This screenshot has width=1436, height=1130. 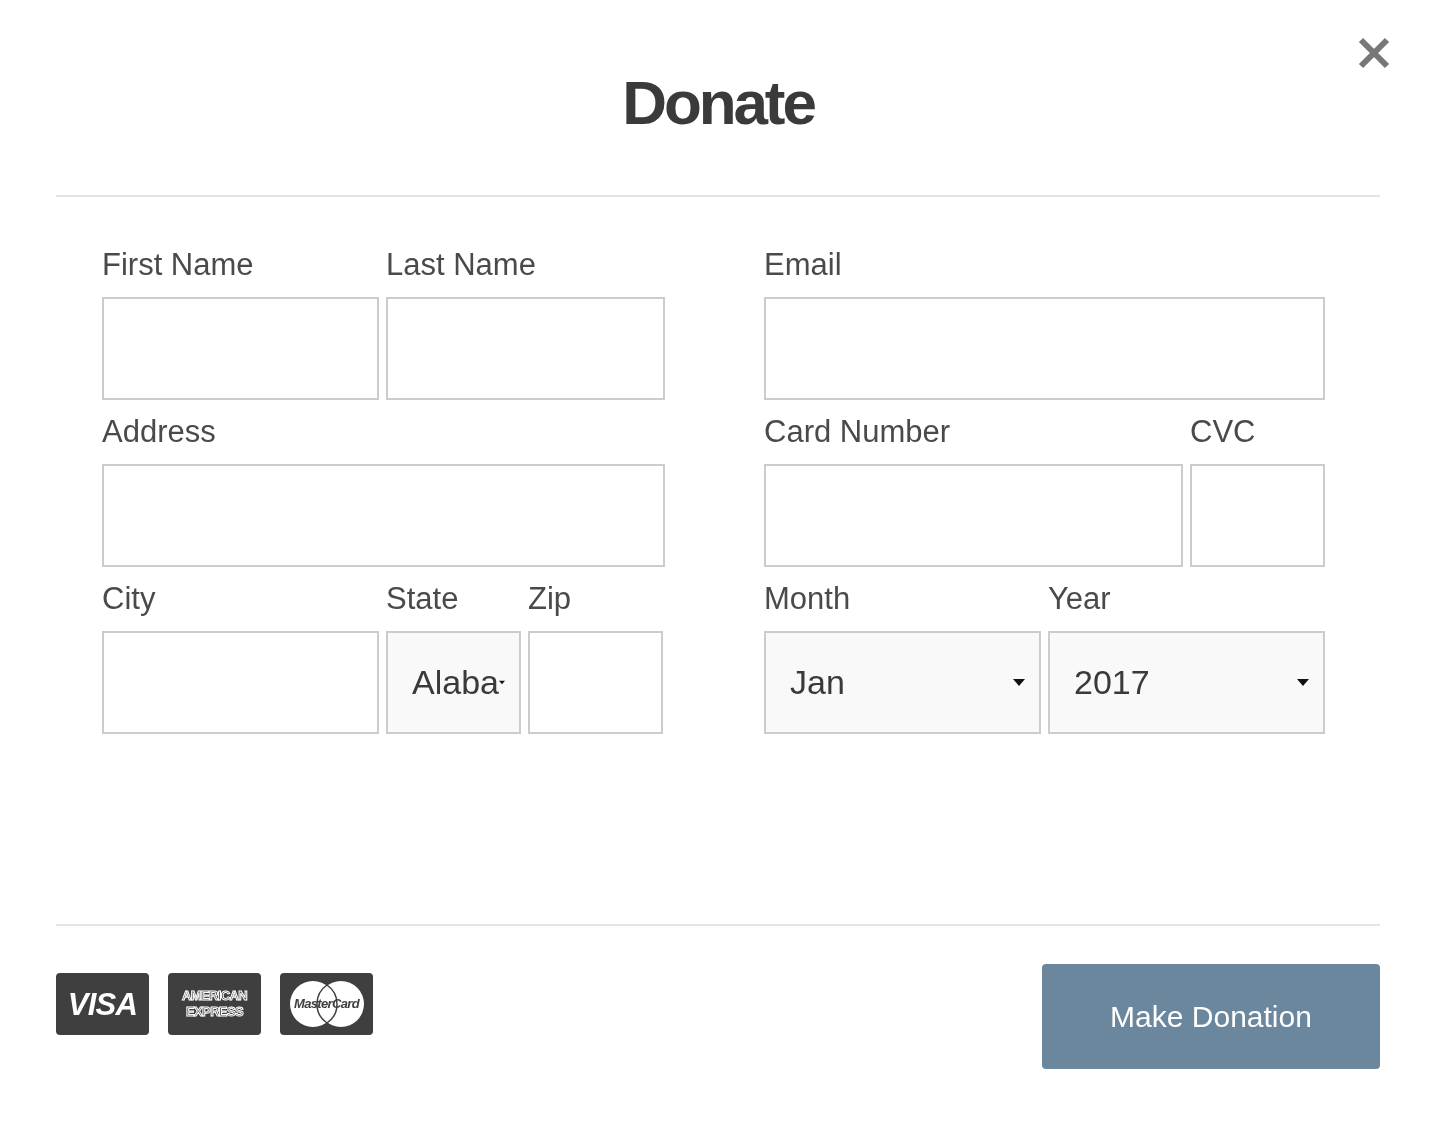 What do you see at coordinates (1044, 348) in the screenshot?
I see `email-input` at bounding box center [1044, 348].